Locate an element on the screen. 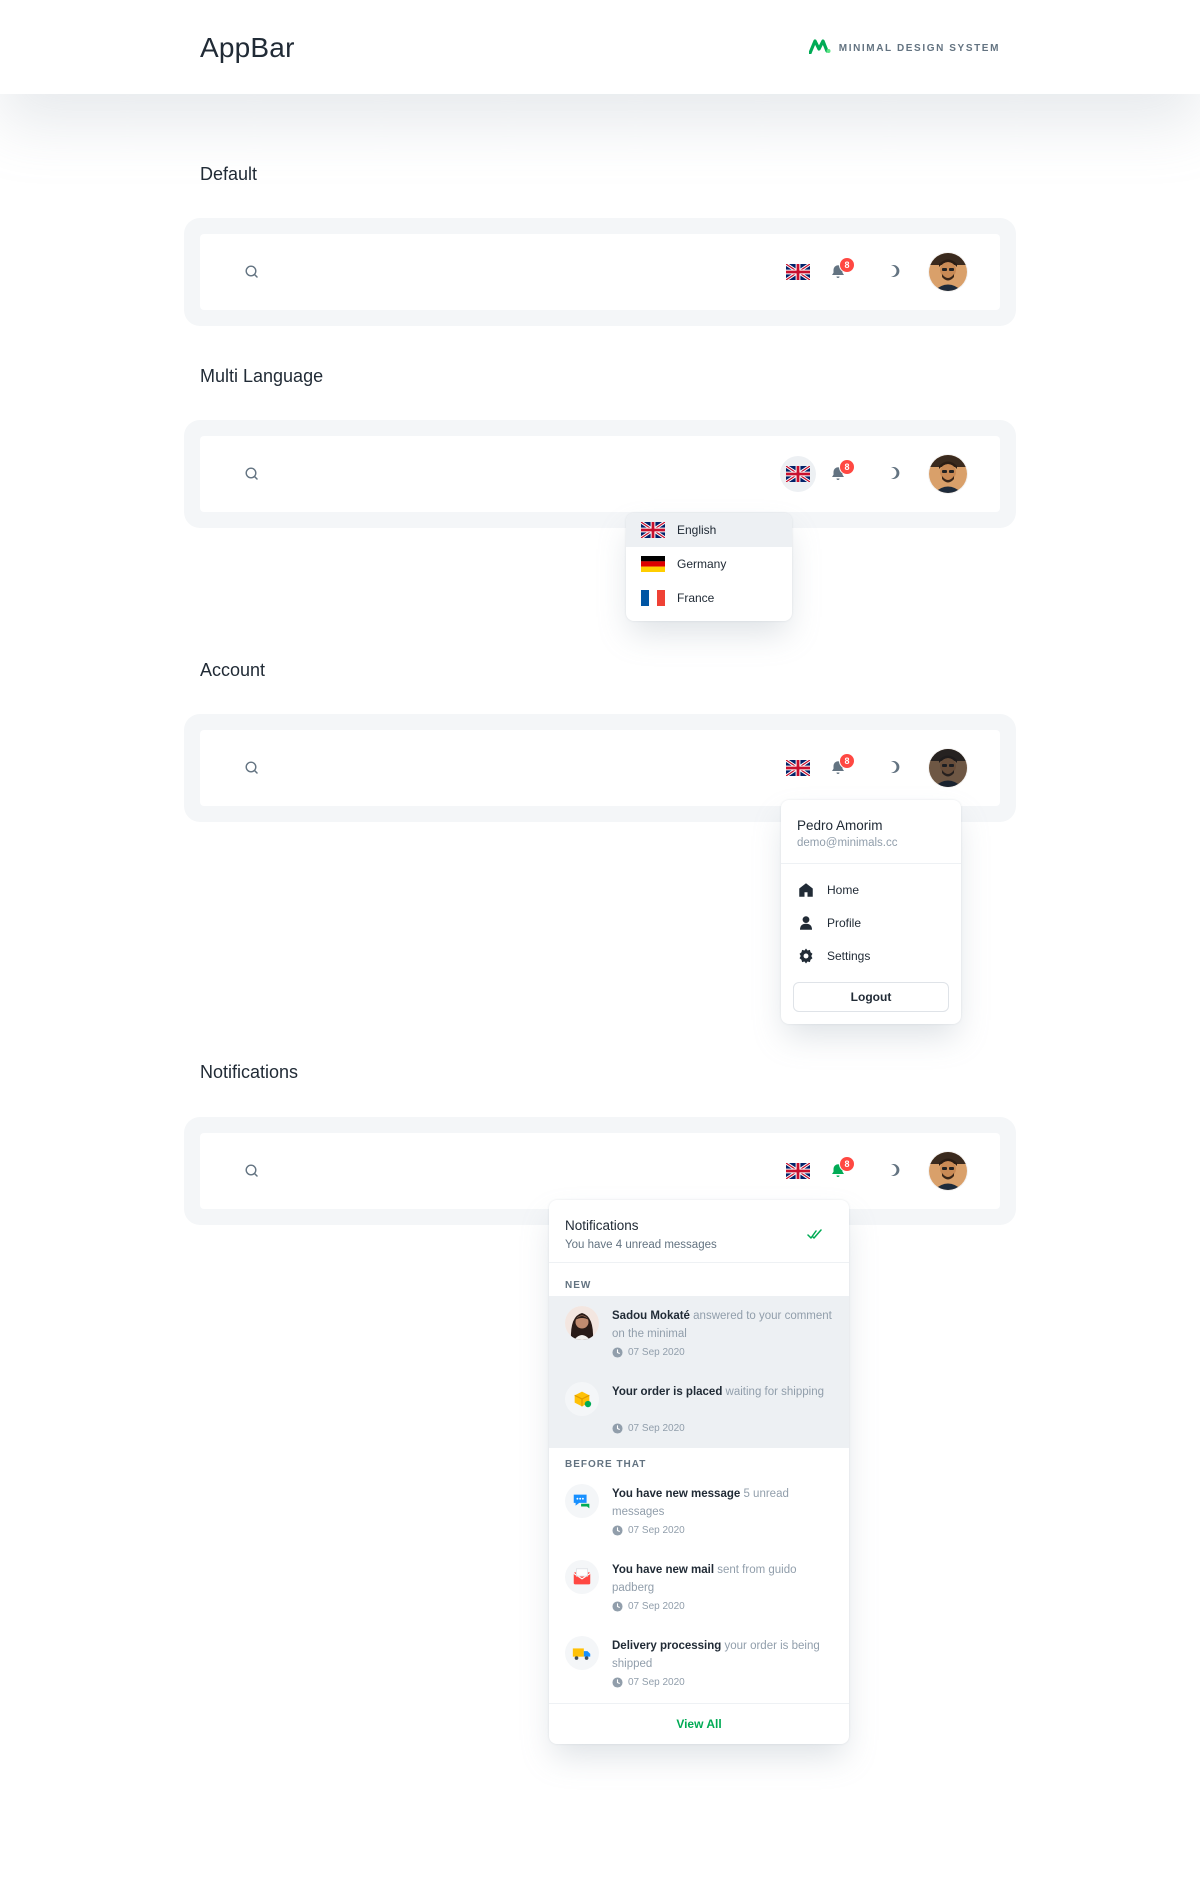 The height and width of the screenshot is (1886, 1200). language-label: English is located at coordinates (697, 530).